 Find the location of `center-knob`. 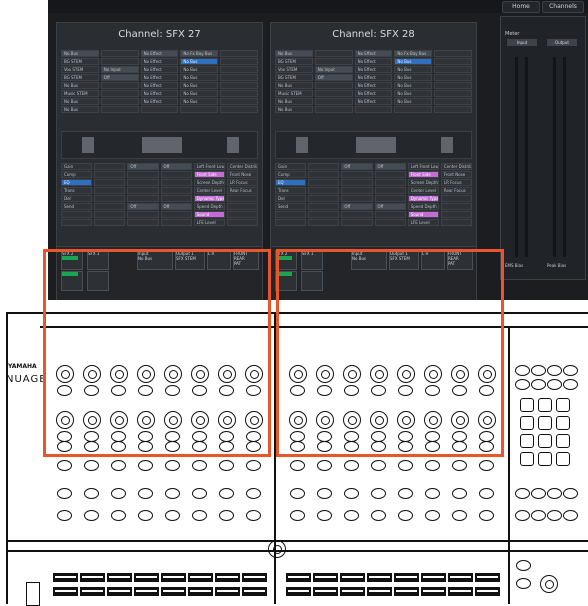

center-knob is located at coordinates (277, 549).